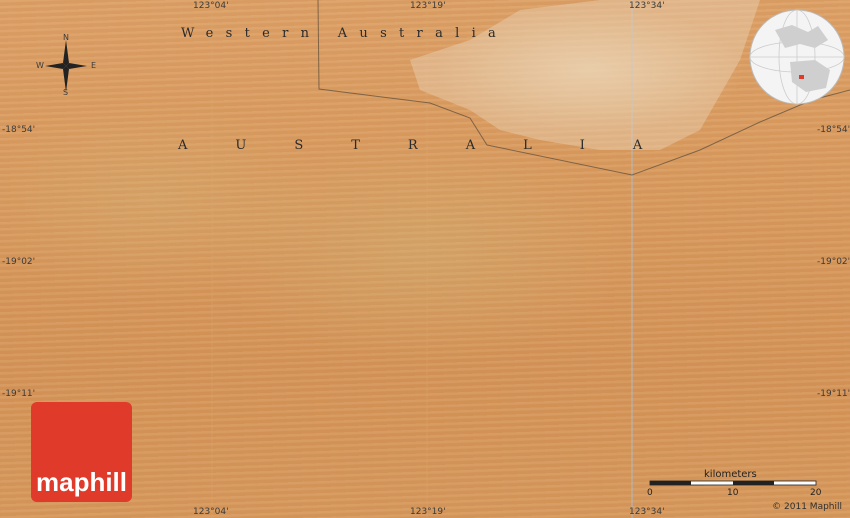 The height and width of the screenshot is (518, 850). I want to click on lat-right-2: -19°02', so click(833, 262).